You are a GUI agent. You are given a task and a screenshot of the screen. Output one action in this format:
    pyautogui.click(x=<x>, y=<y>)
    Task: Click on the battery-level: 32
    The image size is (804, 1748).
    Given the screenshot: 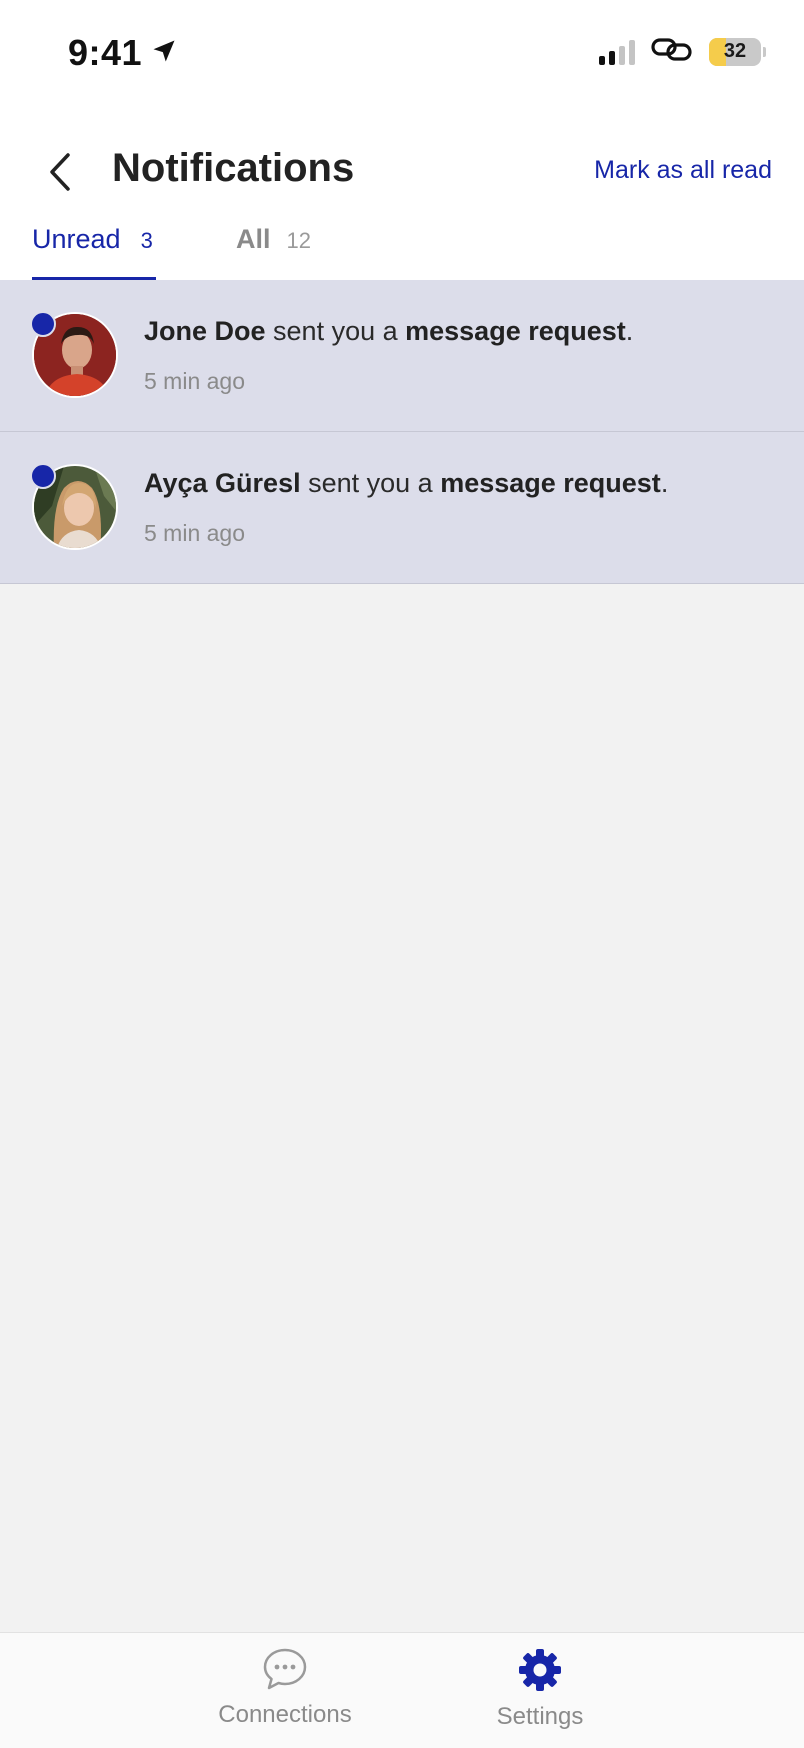 What is the action you would take?
    pyautogui.click(x=735, y=51)
    